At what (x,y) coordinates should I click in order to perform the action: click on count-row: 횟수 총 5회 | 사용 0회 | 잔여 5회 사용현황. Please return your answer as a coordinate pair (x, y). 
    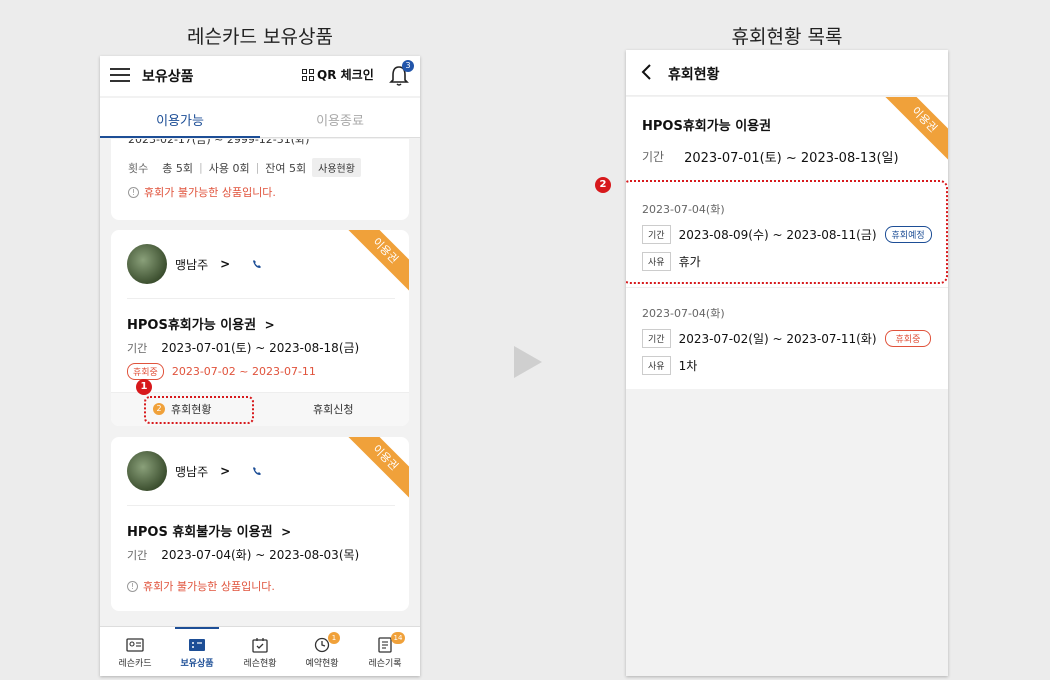
    Looking at the image, I should click on (244, 167).